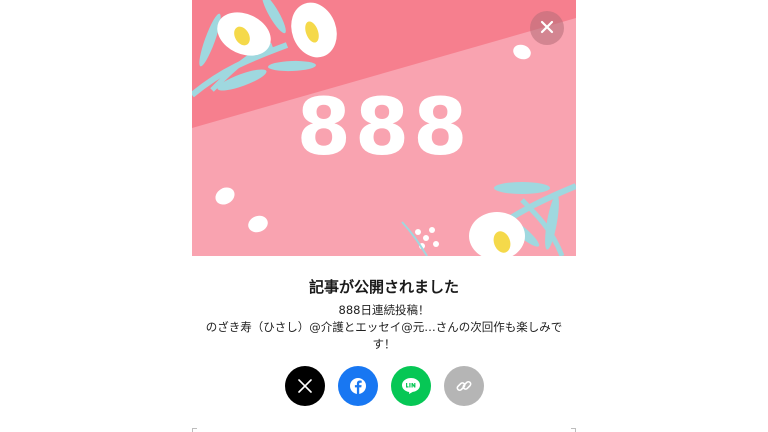 The width and height of the screenshot is (768, 432). I want to click on x-logo-icon, so click(304, 386).